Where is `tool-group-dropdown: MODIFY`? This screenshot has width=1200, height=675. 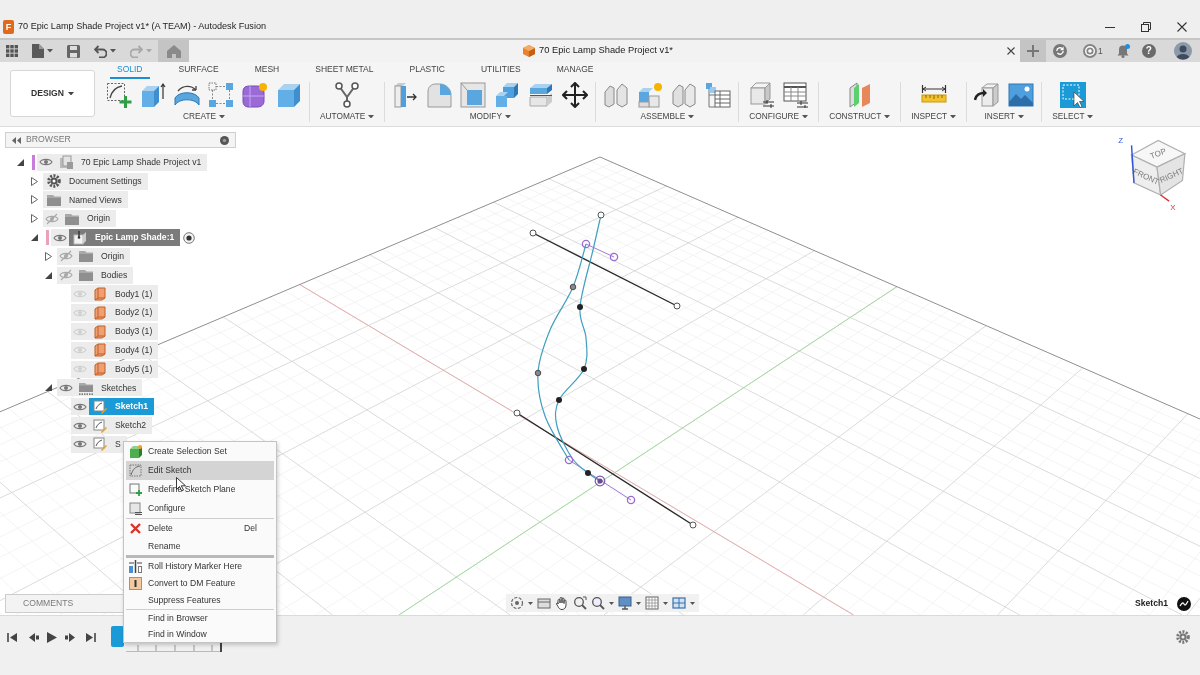 tool-group-dropdown: MODIFY is located at coordinates (490, 116).